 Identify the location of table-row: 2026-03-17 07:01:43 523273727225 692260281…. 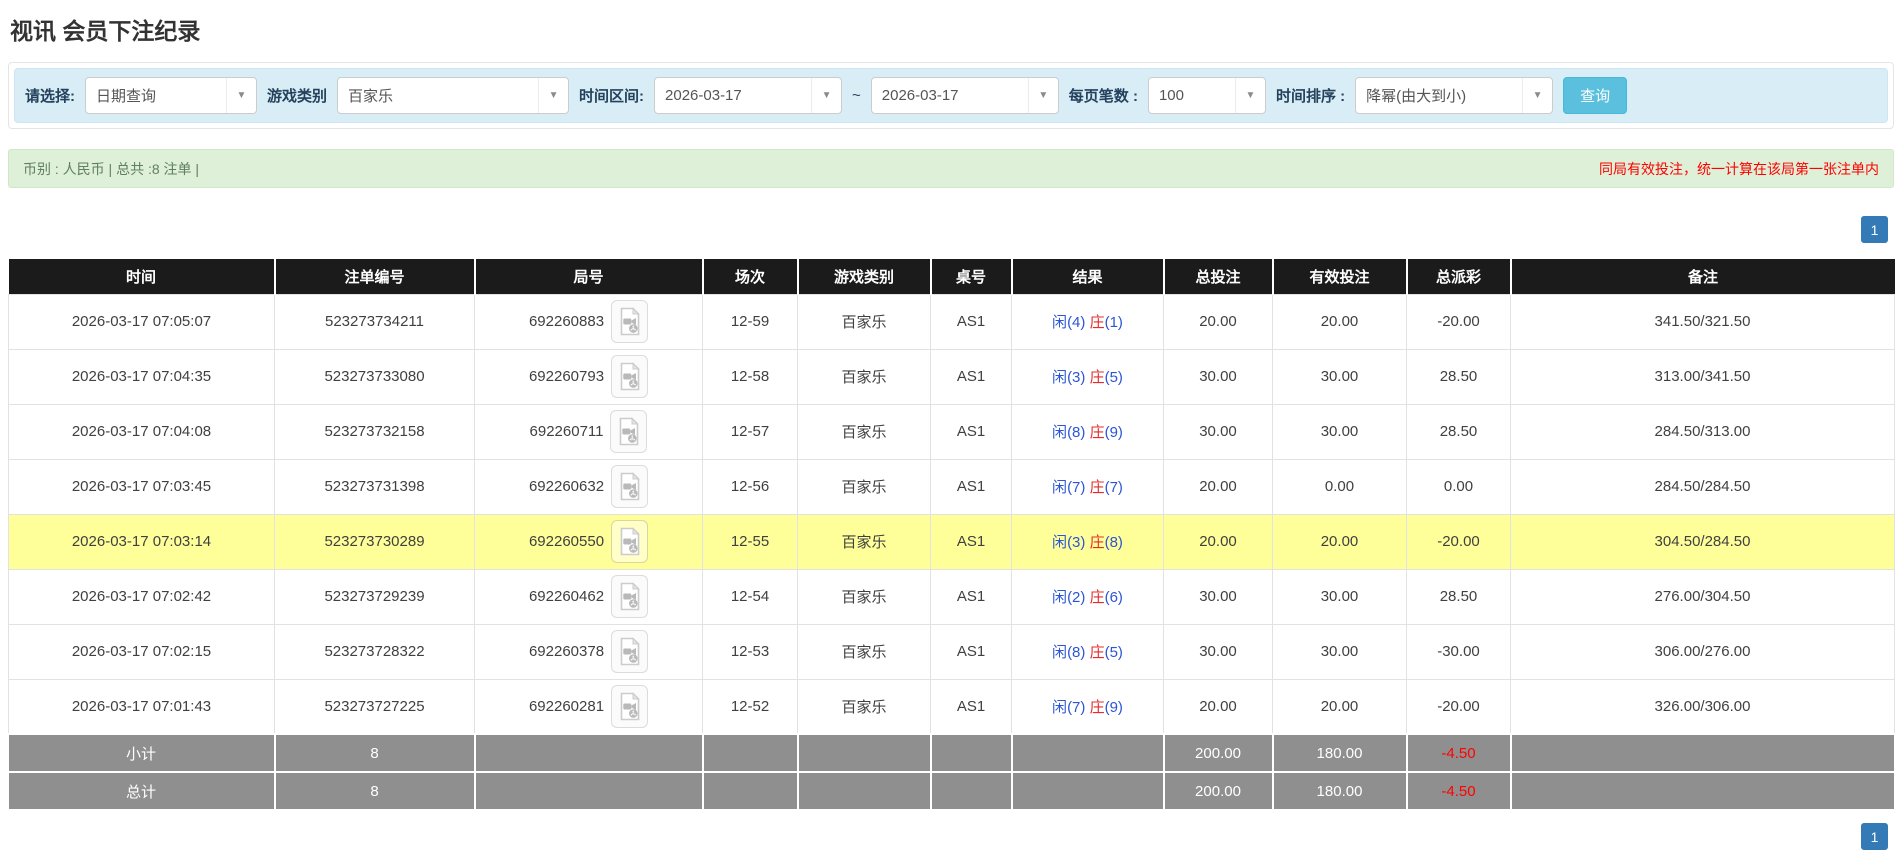
(951, 706).